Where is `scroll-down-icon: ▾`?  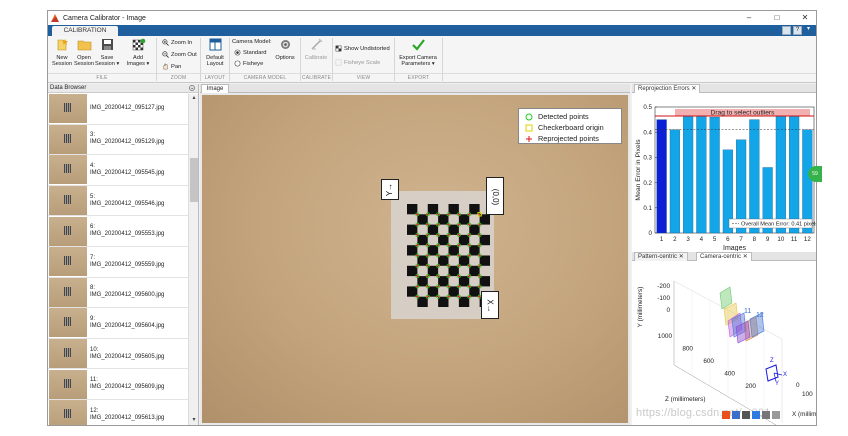
scroll-down-icon: ▾ is located at coordinates (194, 420).